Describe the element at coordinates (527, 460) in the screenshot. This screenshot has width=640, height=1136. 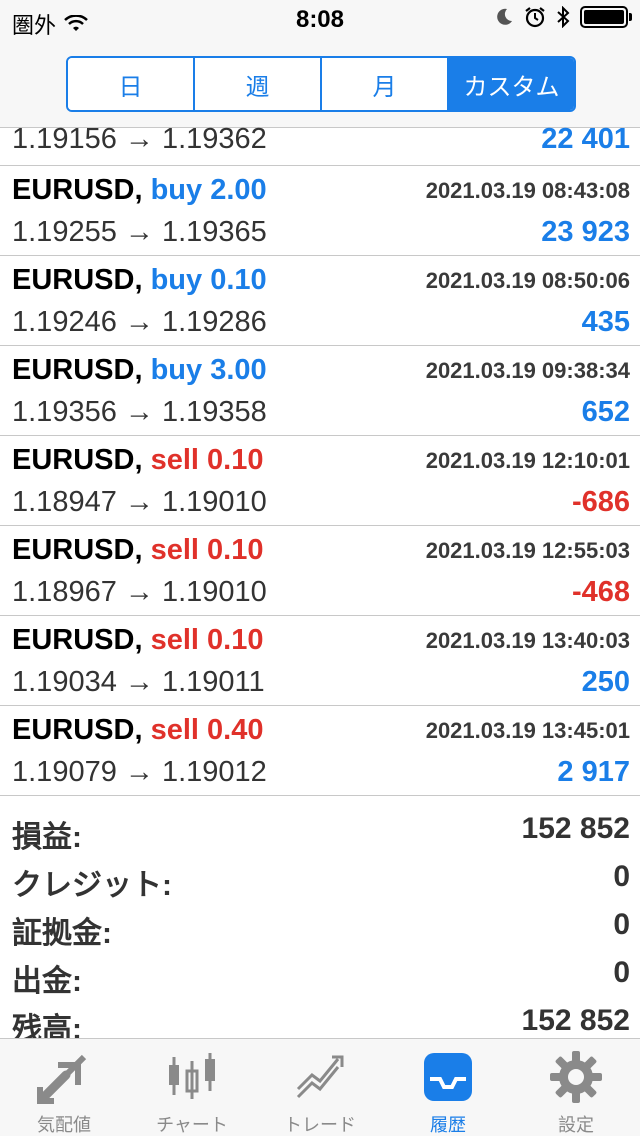
I see `trade-datetime: 2021.03.19 12:10:01` at that location.